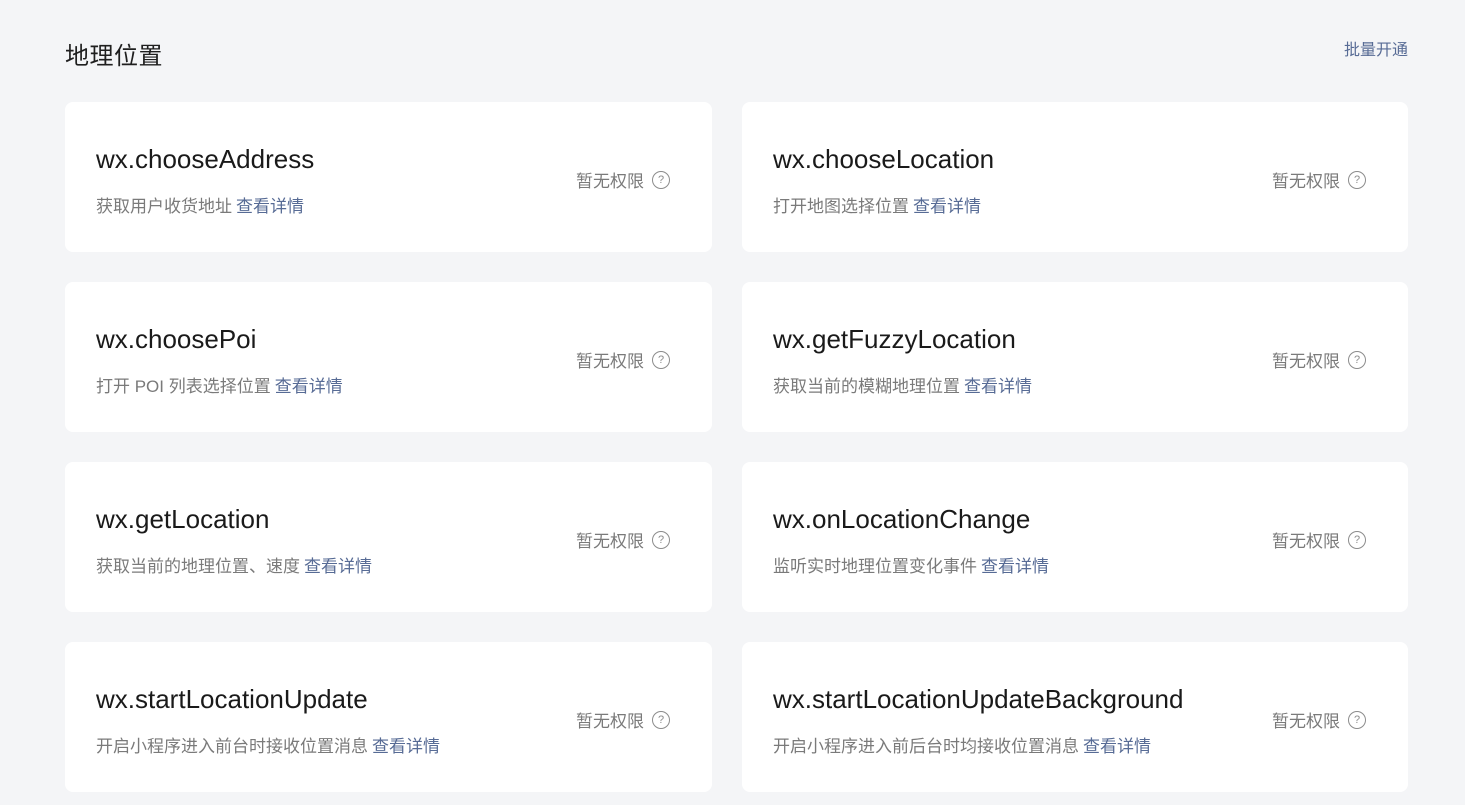 This screenshot has height=805, width=1465. I want to click on api-description-text: 获取用户收货地址, so click(164, 206).